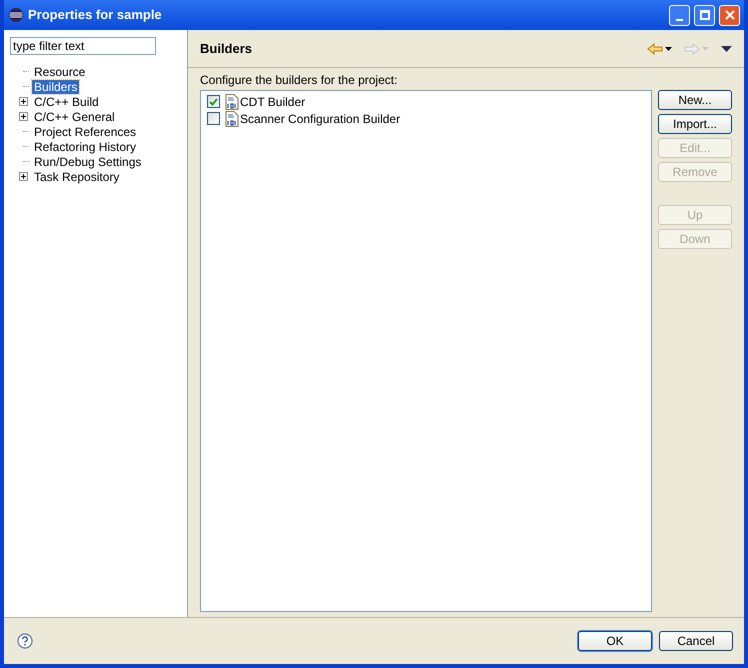  Describe the element at coordinates (74, 117) in the screenshot. I see `tree-item: C/C++ General` at that location.